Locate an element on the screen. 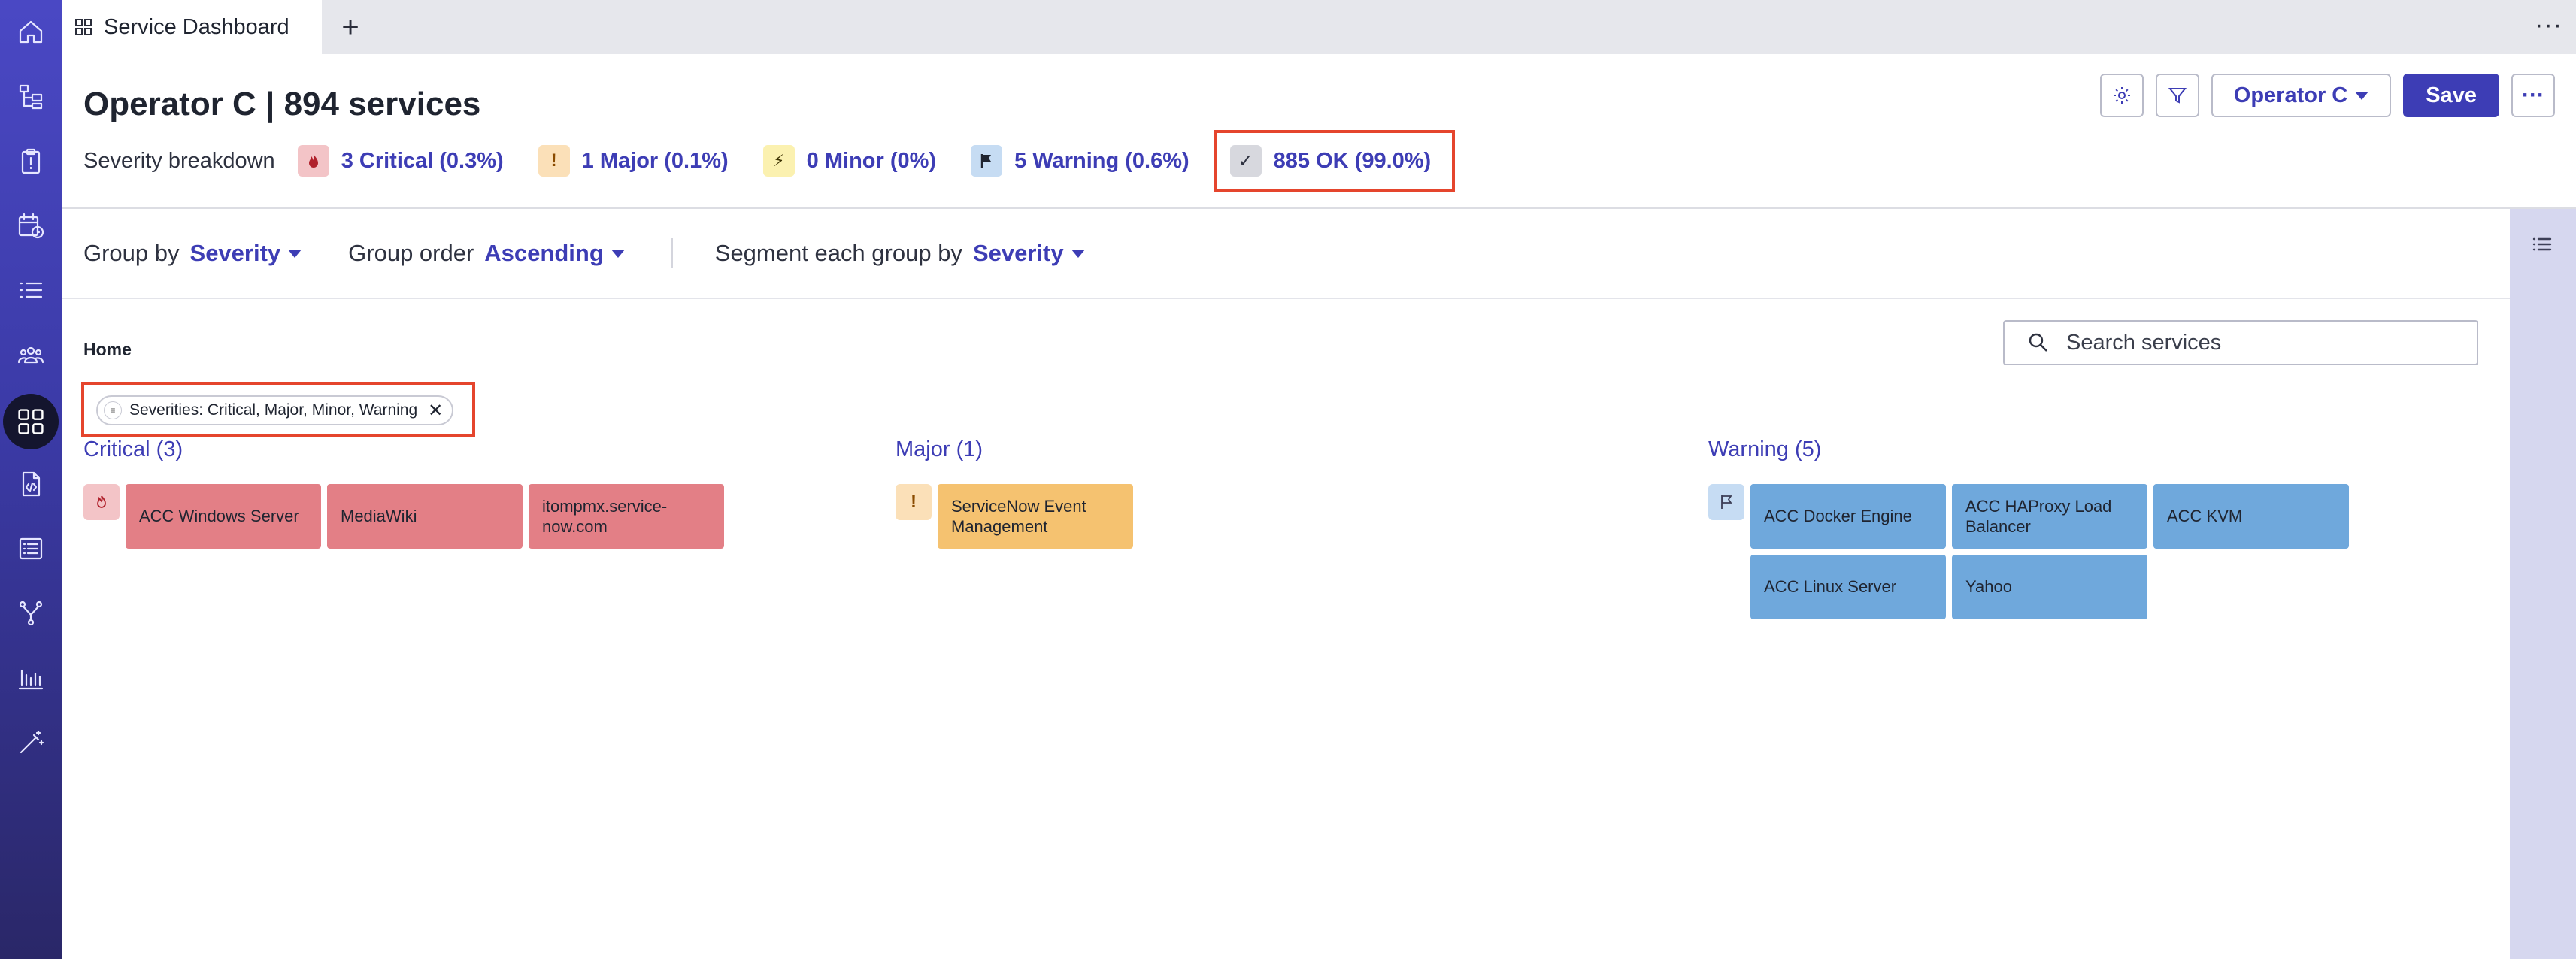 The height and width of the screenshot is (959, 2576). operator-dropdown: Operator C is located at coordinates (2301, 95).